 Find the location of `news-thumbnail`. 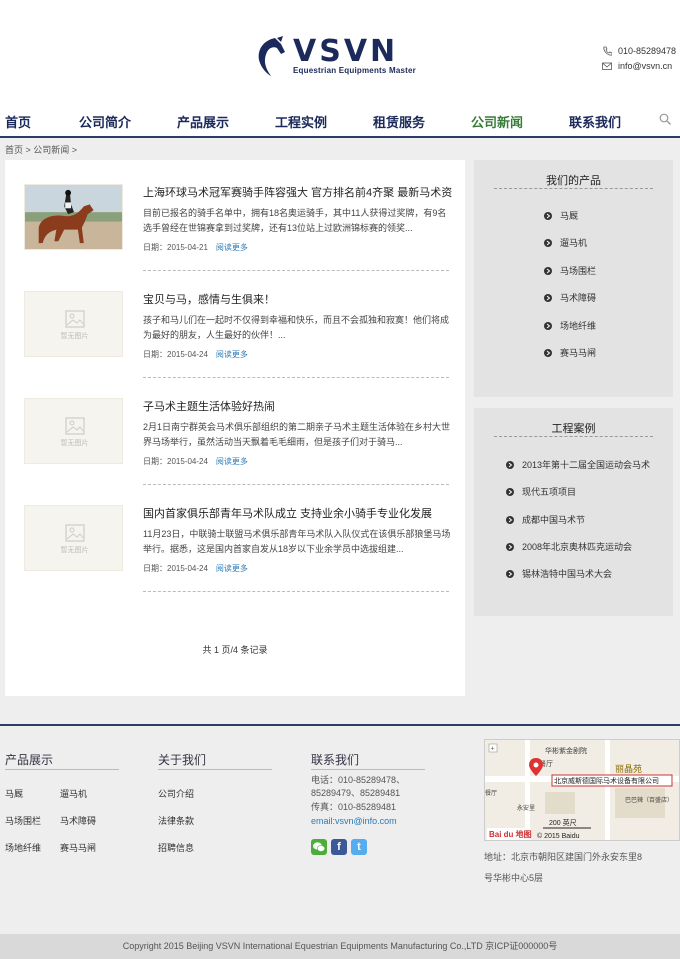

news-thumbnail is located at coordinates (73, 217).